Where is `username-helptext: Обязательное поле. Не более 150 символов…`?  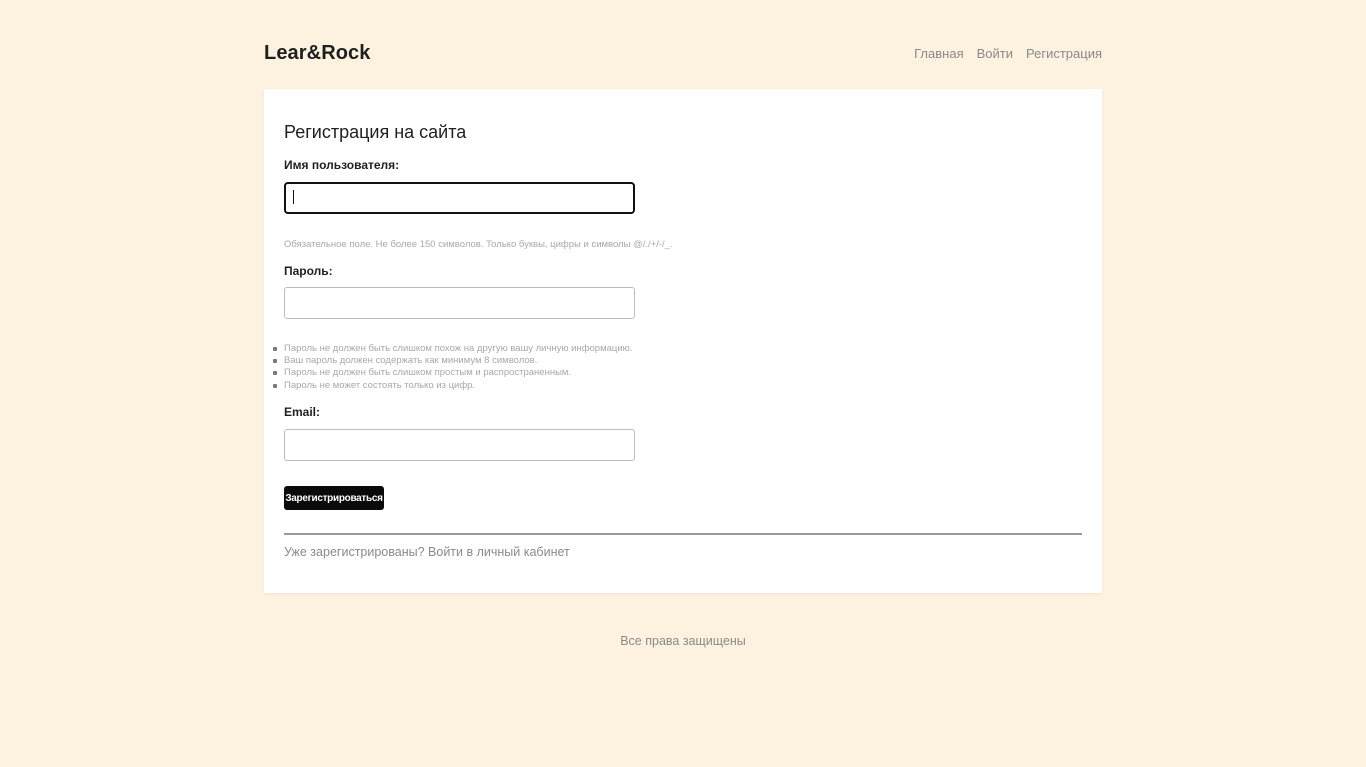
username-helptext: Обязательное поле. Не более 150 символов… is located at coordinates (478, 244).